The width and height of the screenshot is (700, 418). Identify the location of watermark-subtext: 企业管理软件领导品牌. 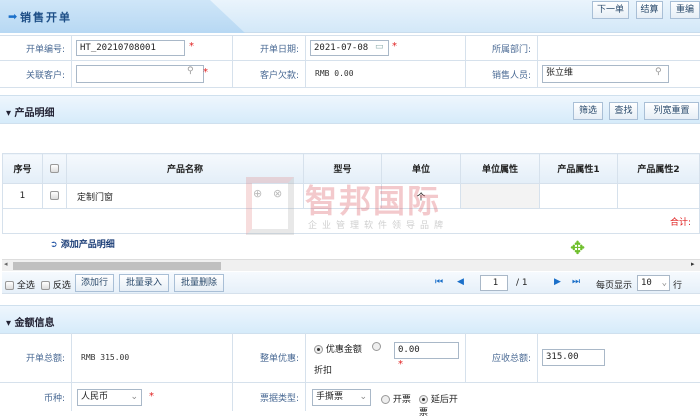
(378, 226).